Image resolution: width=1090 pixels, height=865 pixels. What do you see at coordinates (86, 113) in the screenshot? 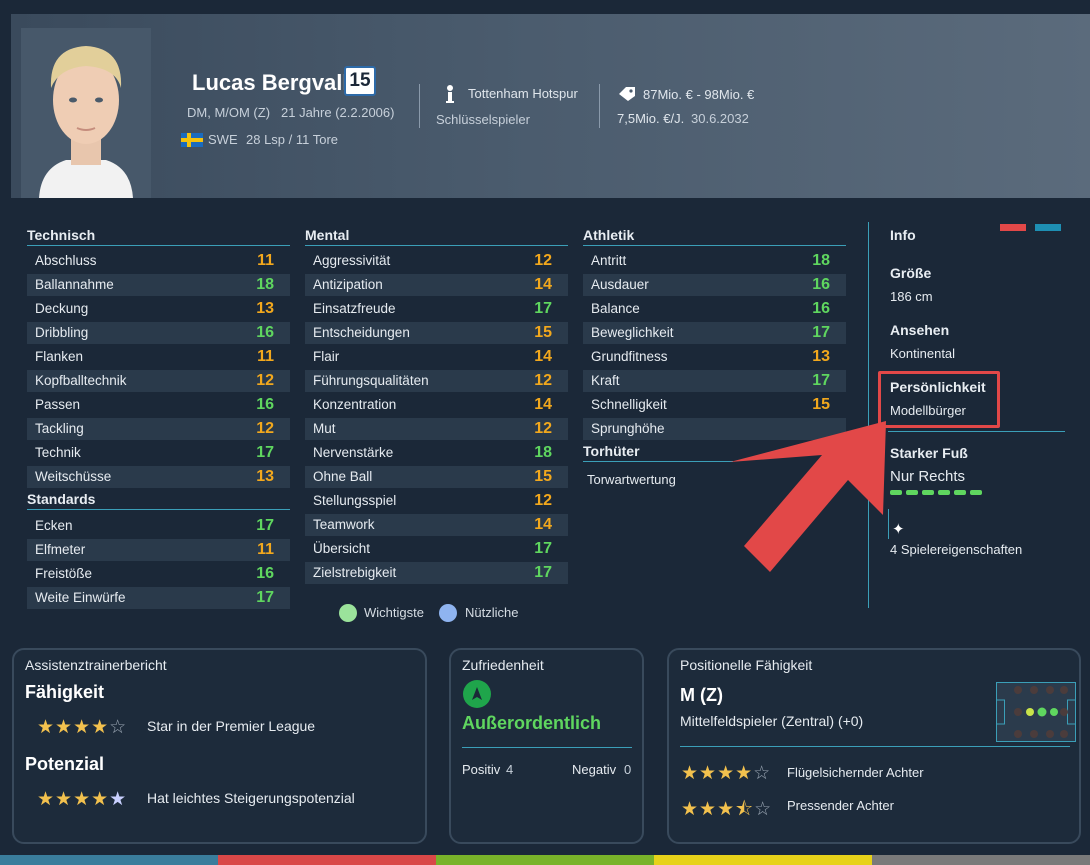
I see `player-photo` at bounding box center [86, 113].